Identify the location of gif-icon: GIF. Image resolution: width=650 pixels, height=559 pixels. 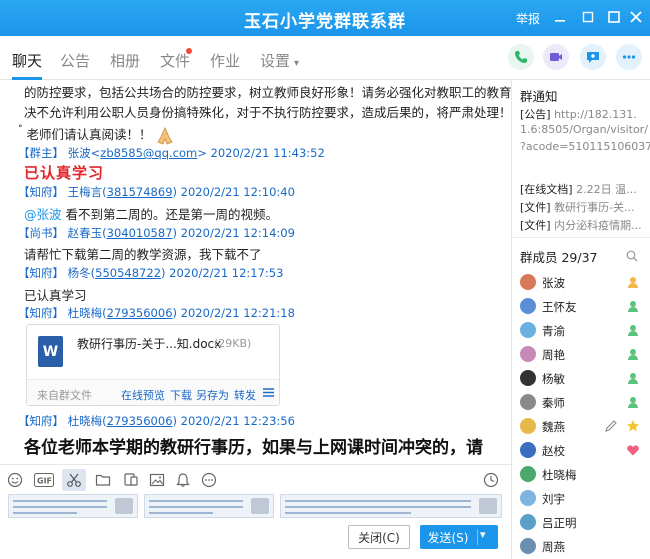
(44, 480).